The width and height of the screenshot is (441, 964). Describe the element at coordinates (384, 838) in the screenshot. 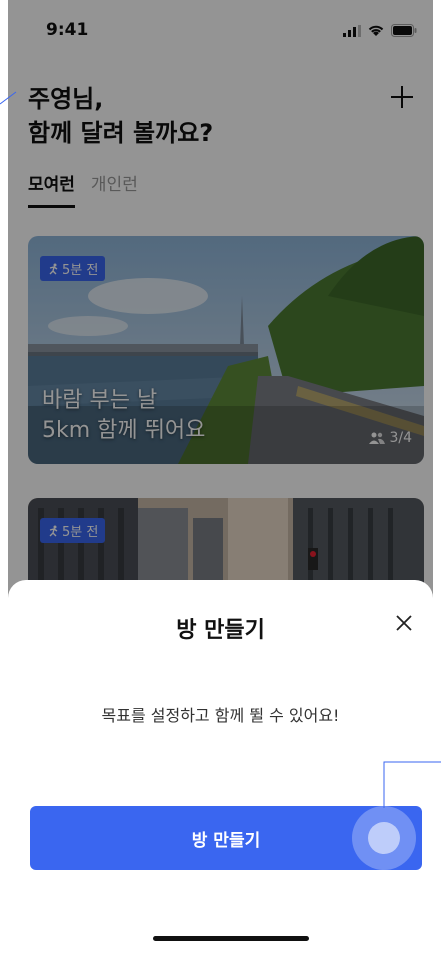

I see `touch-indicator` at that location.